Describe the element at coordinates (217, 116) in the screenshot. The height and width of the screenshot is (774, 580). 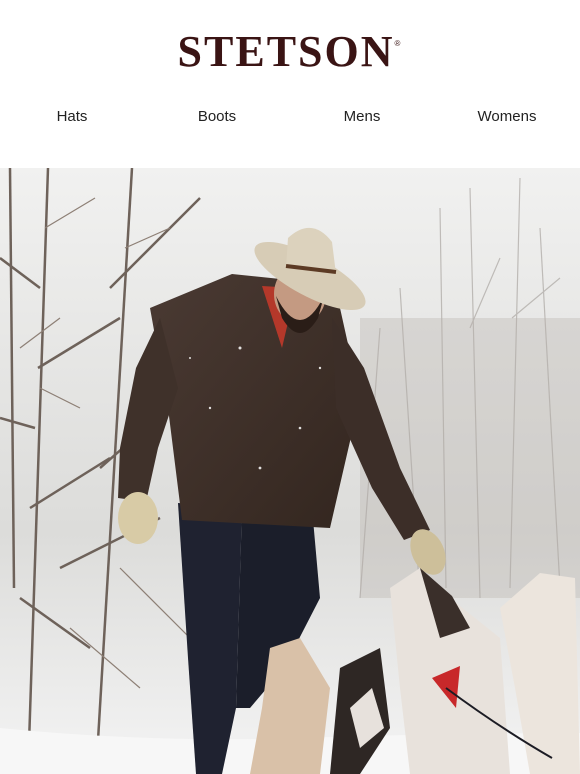
I see `nav-link-boots: Boots` at that location.